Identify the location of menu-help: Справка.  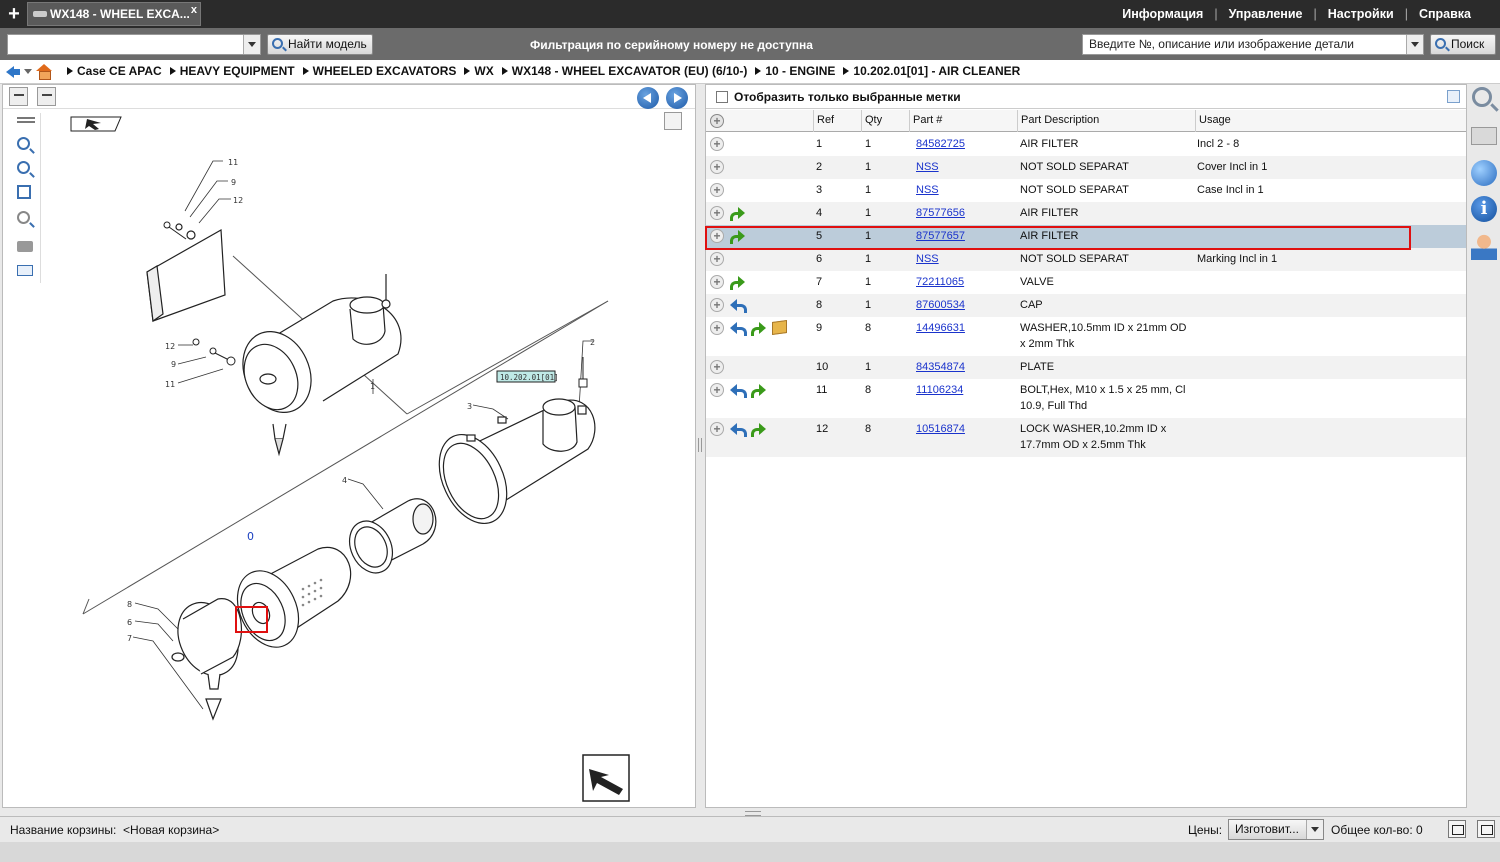
(1445, 14).